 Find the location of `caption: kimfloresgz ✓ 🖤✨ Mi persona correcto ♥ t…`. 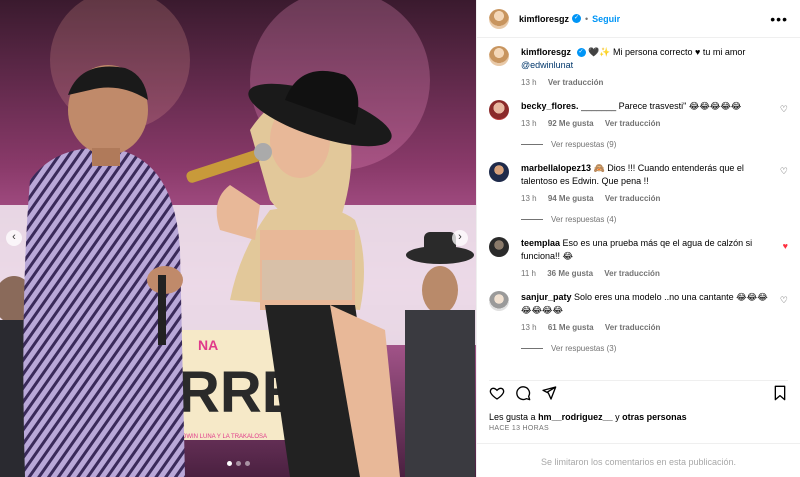

caption: kimfloresgz ✓ 🖤✨ Mi persona correcto ♥ t… is located at coordinates (638, 66).